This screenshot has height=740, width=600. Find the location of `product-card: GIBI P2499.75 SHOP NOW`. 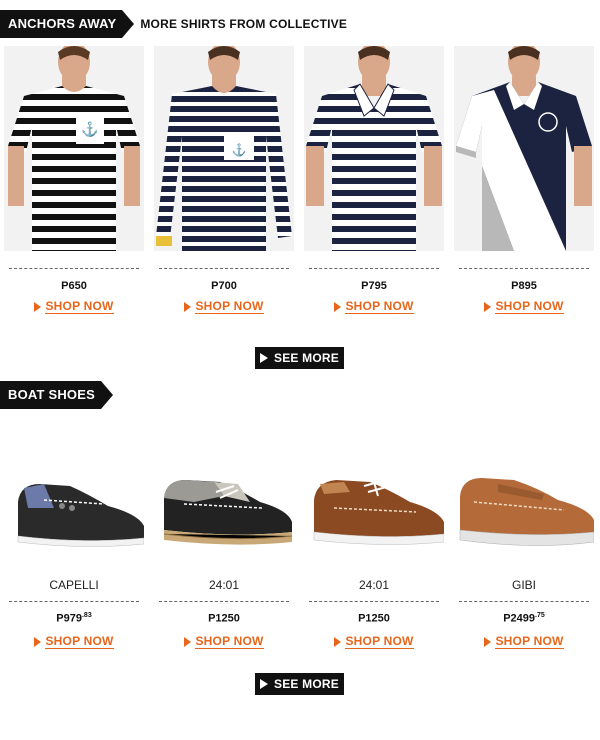

product-card: GIBI P2499.75 SHOP NOW is located at coordinates (524, 554).